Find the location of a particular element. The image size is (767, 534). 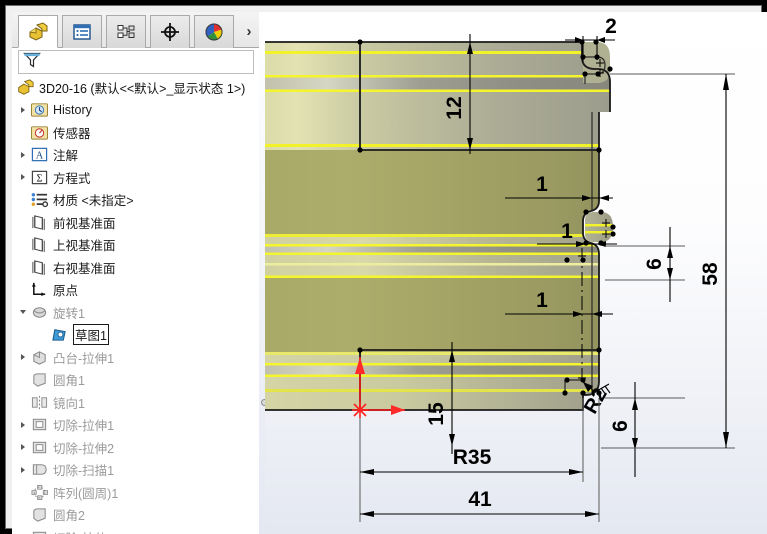

tree-item-label: 切除-拉伸4 is located at coordinates (83, 531).